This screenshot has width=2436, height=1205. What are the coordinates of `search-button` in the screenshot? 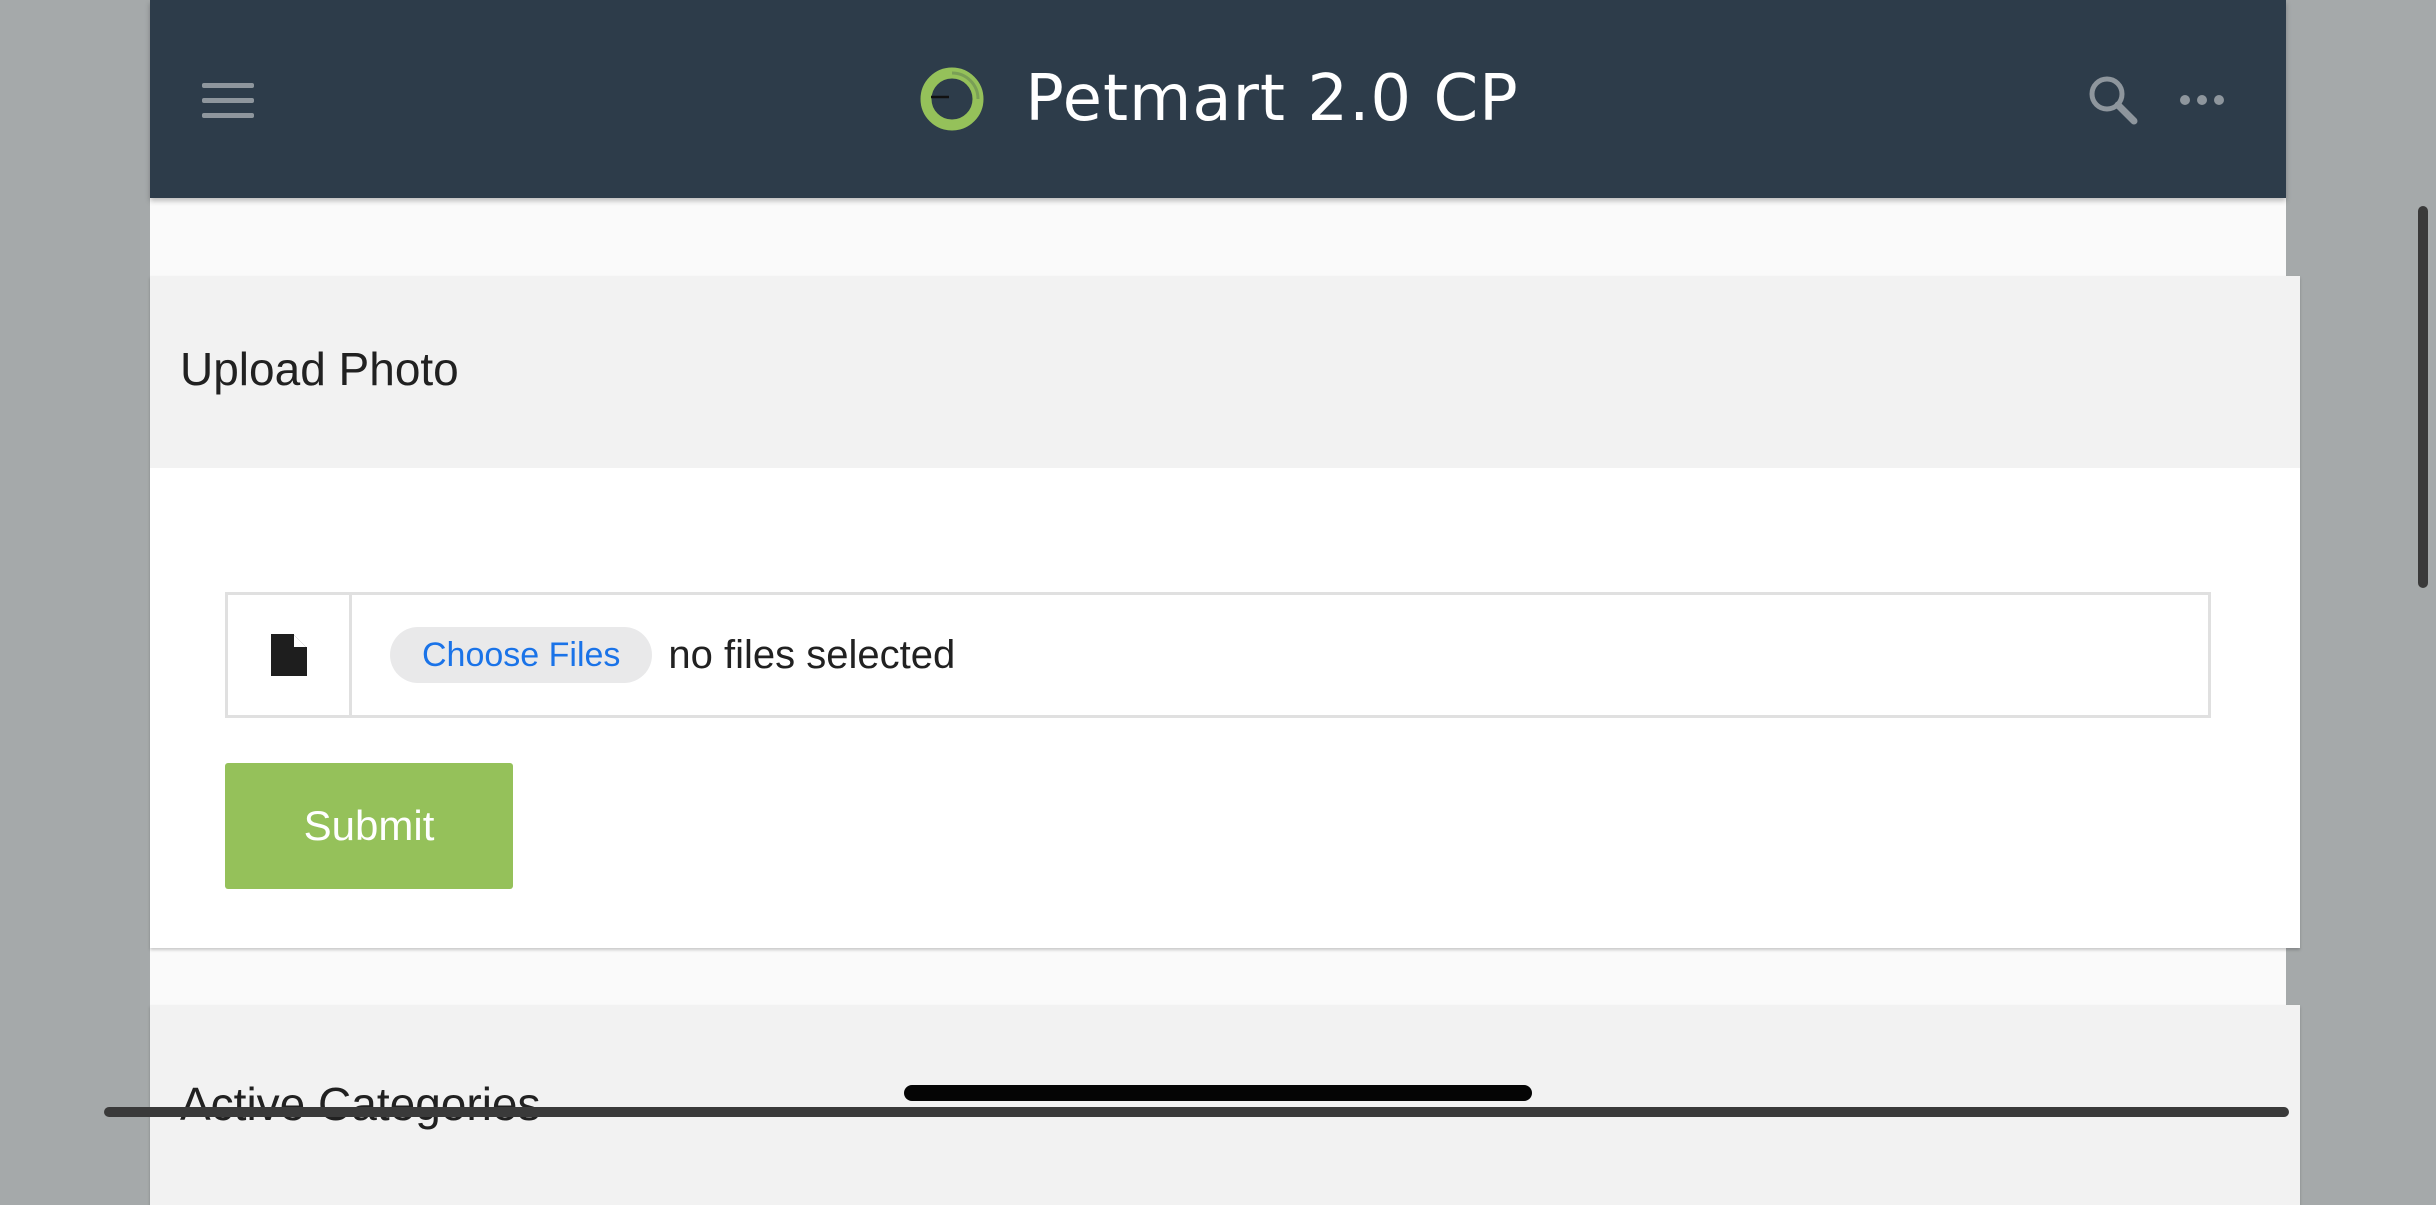 It's located at (2113, 100).